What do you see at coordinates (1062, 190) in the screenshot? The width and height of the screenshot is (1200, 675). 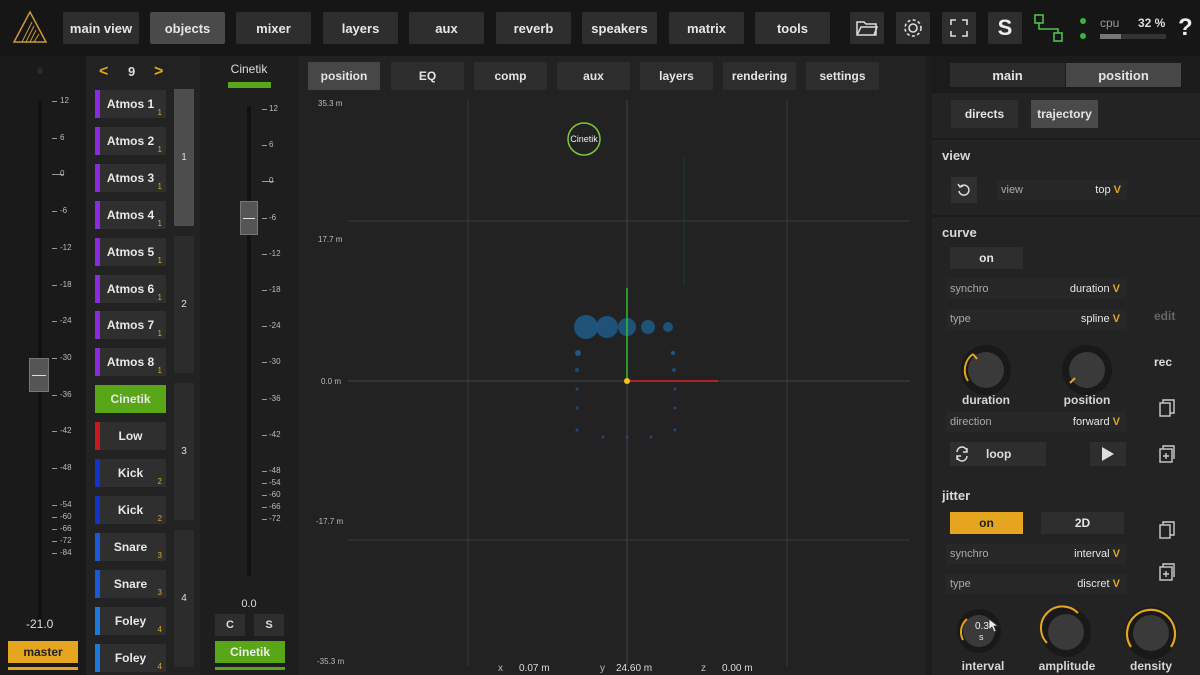 I see `view-select: view top V` at bounding box center [1062, 190].